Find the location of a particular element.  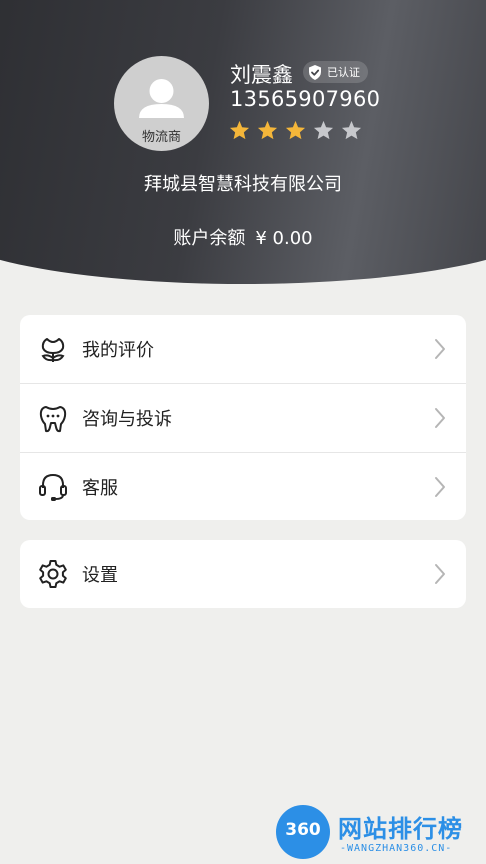

user-name: 刘震鑫 is located at coordinates (261, 75).